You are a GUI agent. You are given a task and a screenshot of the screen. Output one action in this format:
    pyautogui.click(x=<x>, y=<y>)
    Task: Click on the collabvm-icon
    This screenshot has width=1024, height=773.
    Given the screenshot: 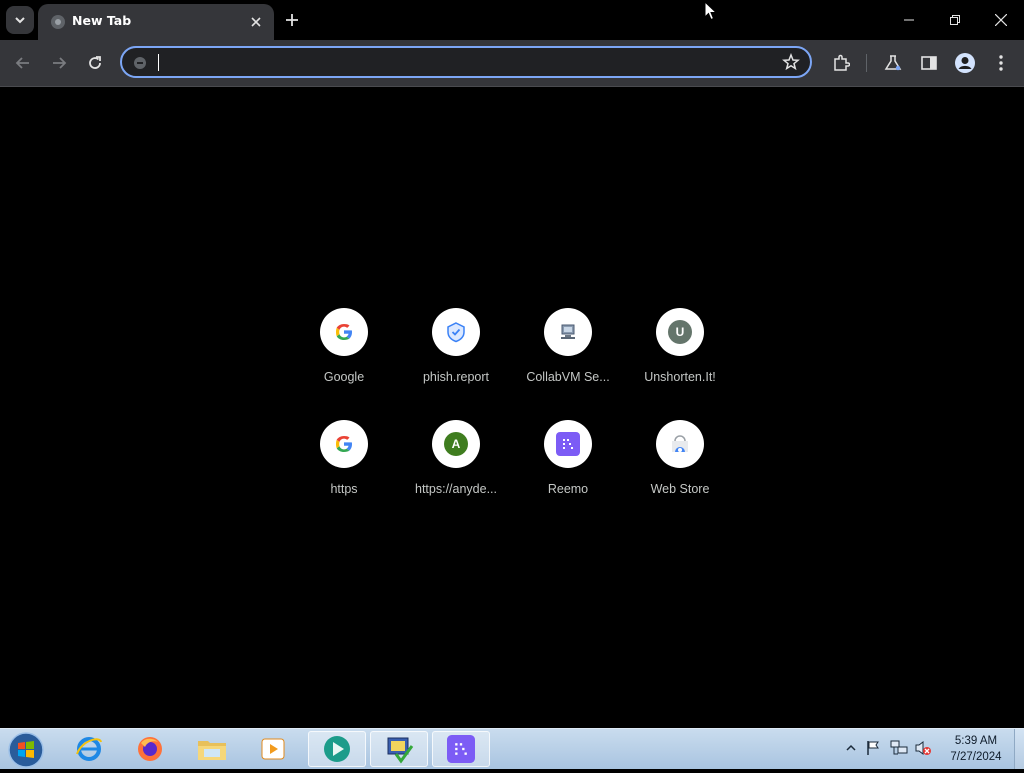 What is the action you would take?
    pyautogui.click(x=568, y=331)
    